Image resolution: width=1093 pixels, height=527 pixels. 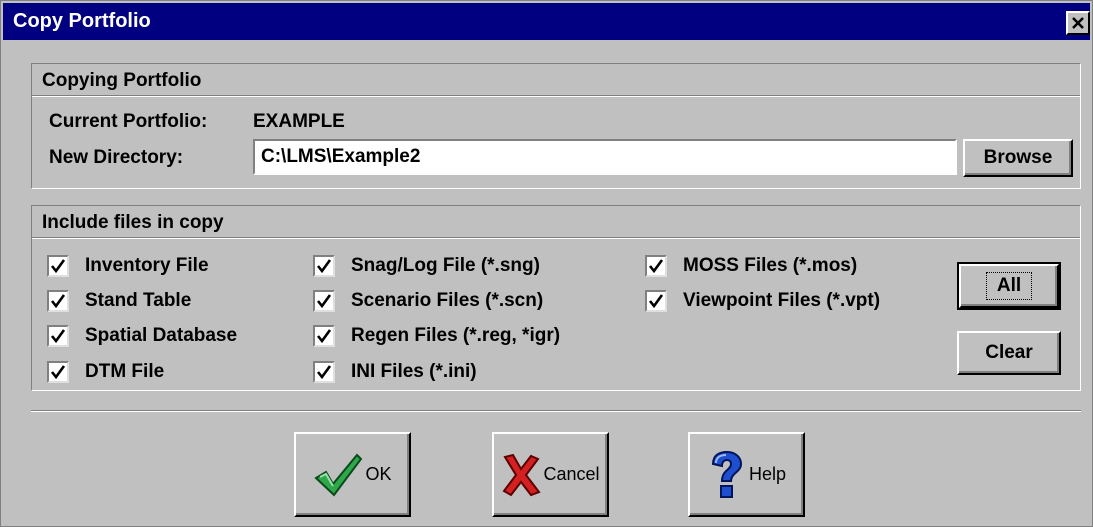 I want to click on green-check-icon, so click(x=338, y=474).